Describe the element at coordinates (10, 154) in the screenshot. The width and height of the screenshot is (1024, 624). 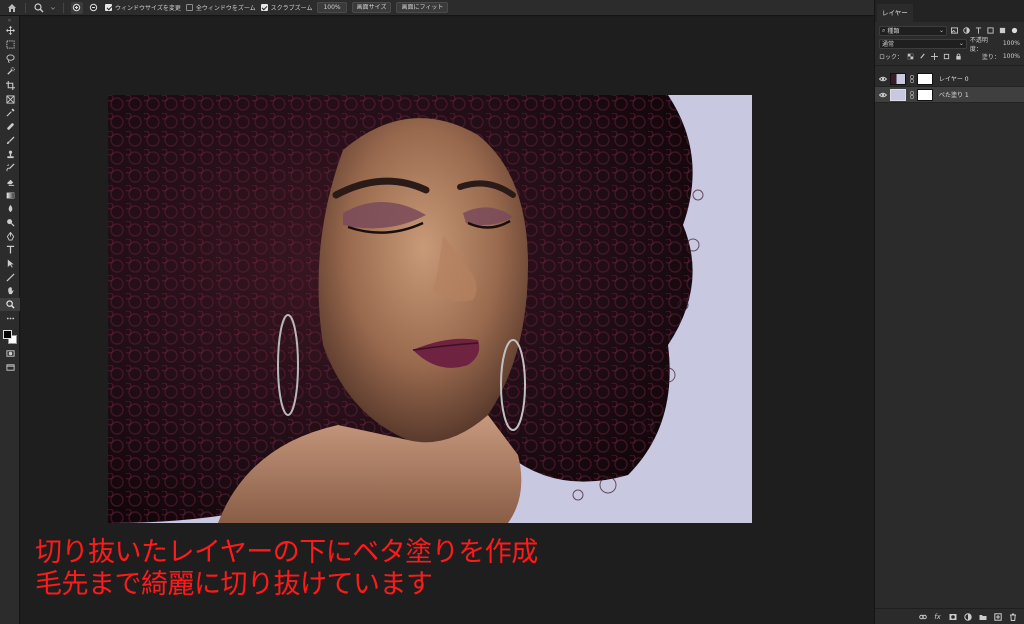
I see `stamp-icon` at that location.